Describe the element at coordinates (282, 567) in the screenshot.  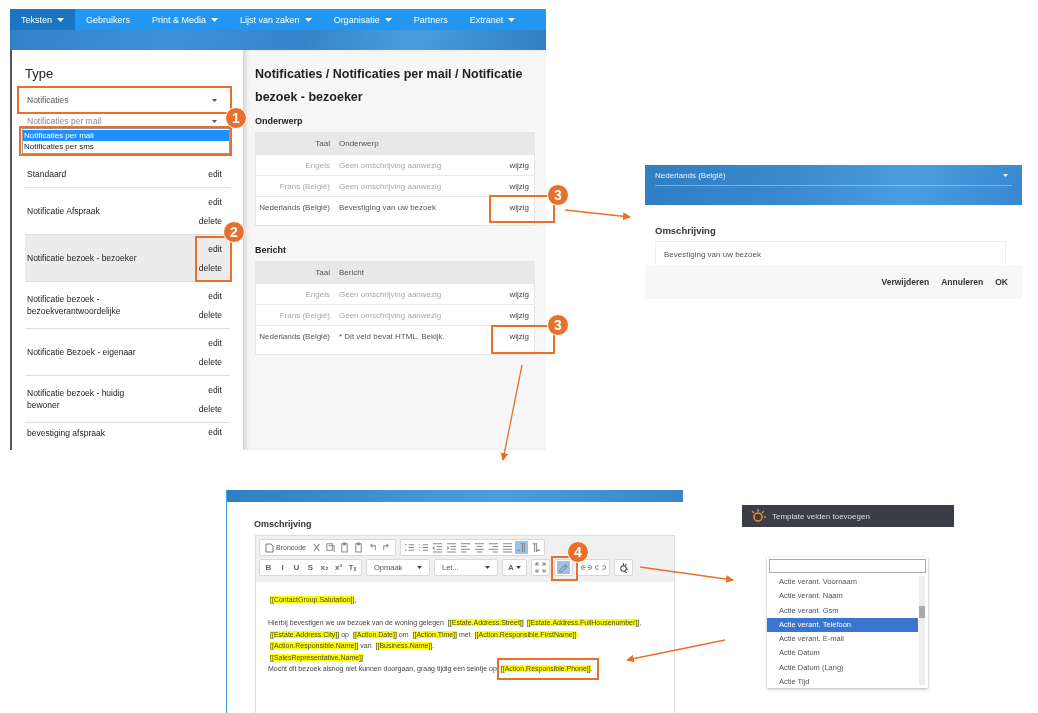
I see `format-button: I` at that location.